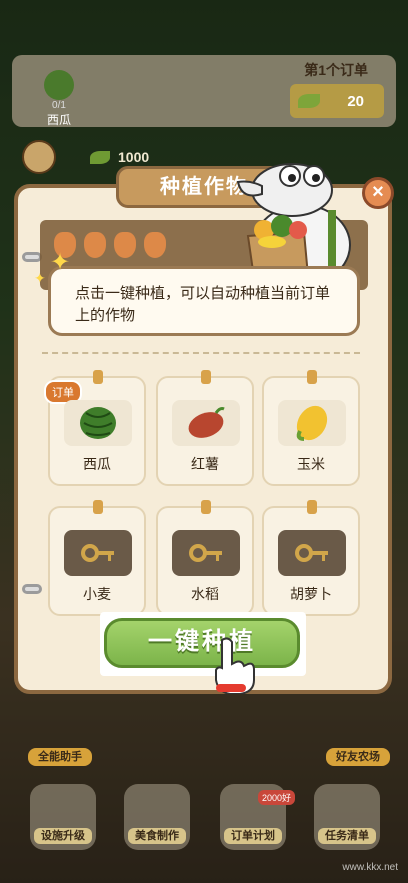  Describe the element at coordinates (157, 817) in the screenshot. I see `cooking-button: 美食制作` at that location.